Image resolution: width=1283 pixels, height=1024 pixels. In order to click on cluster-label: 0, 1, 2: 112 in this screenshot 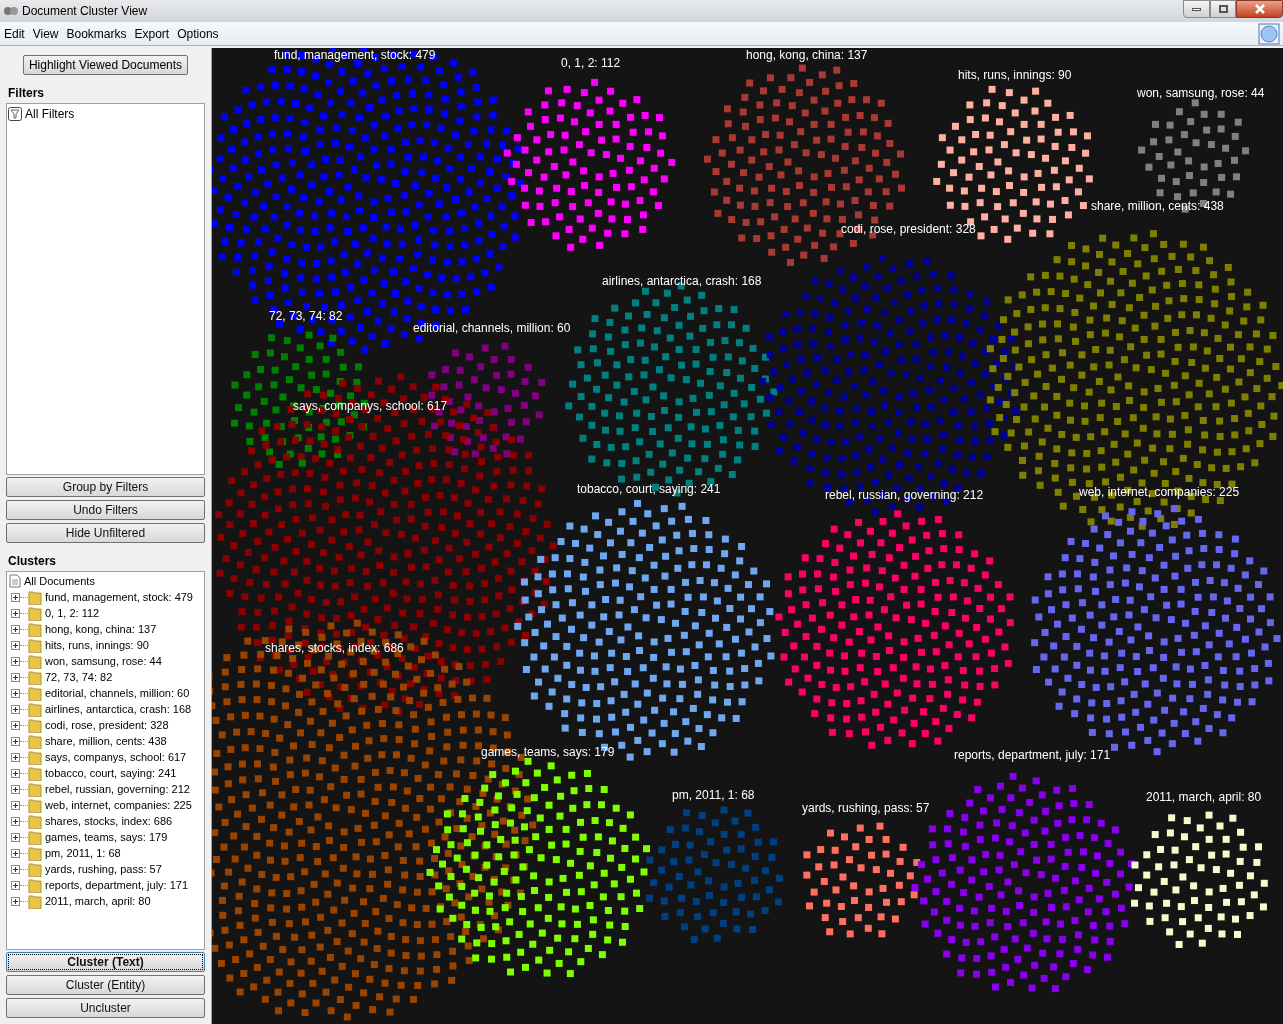, I will do `click(591, 63)`.